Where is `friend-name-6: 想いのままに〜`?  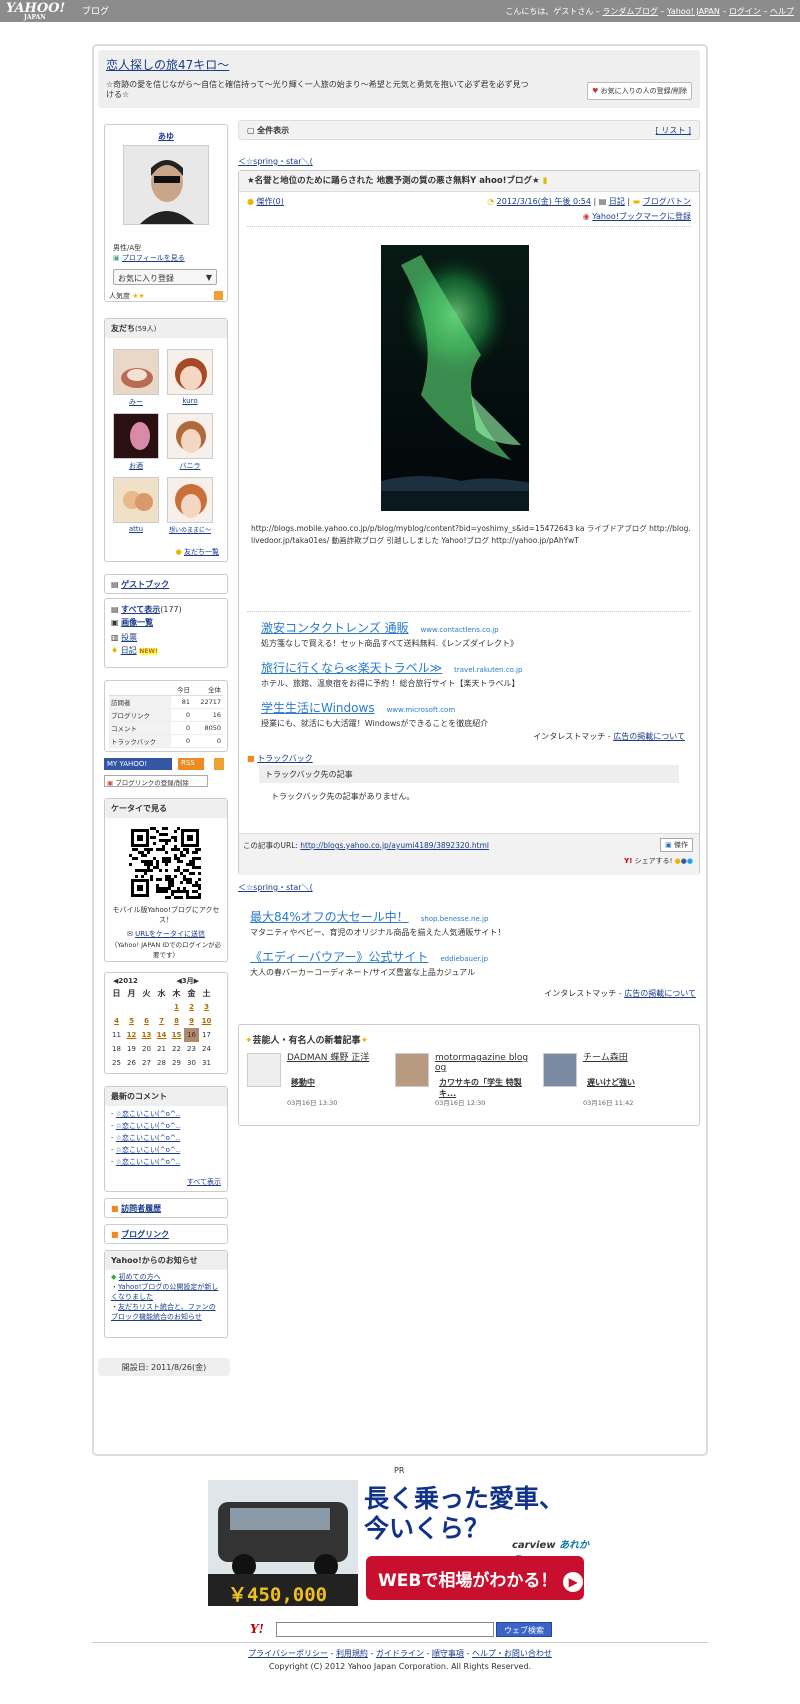
friend-name-6: 想いのままに〜 is located at coordinates (190, 529).